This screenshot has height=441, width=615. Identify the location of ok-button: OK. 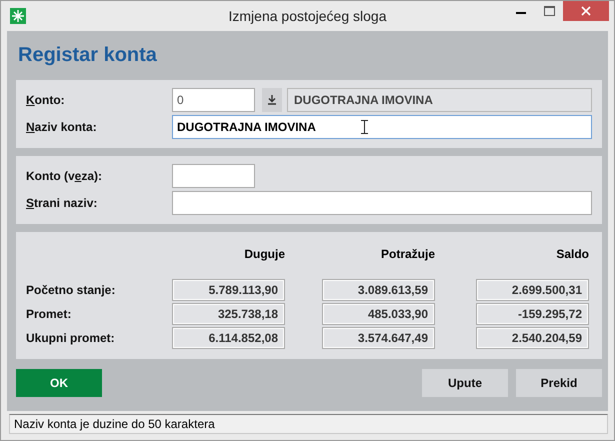
(59, 383).